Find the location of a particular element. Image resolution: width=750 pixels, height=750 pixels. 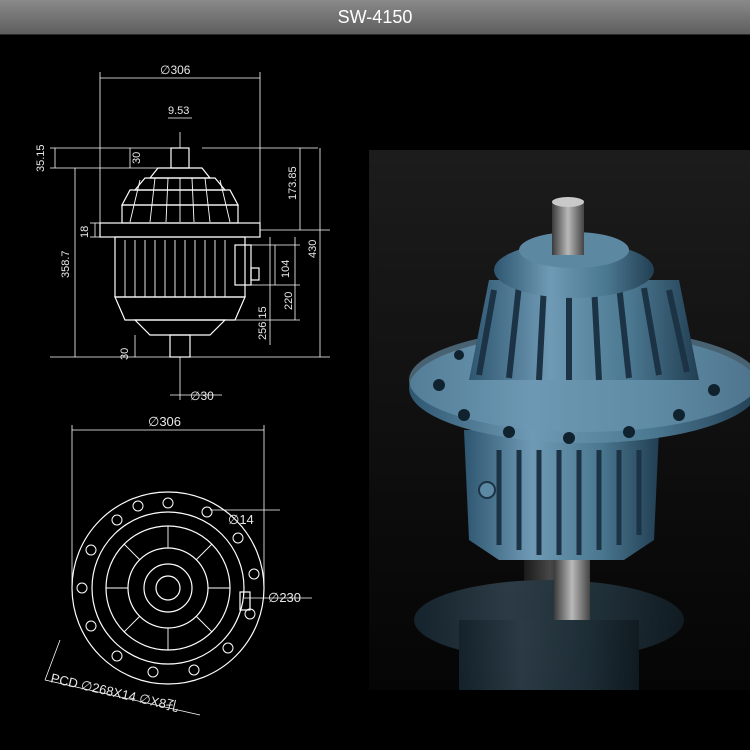

dim-shaft-key: 9.53 is located at coordinates (178, 111).